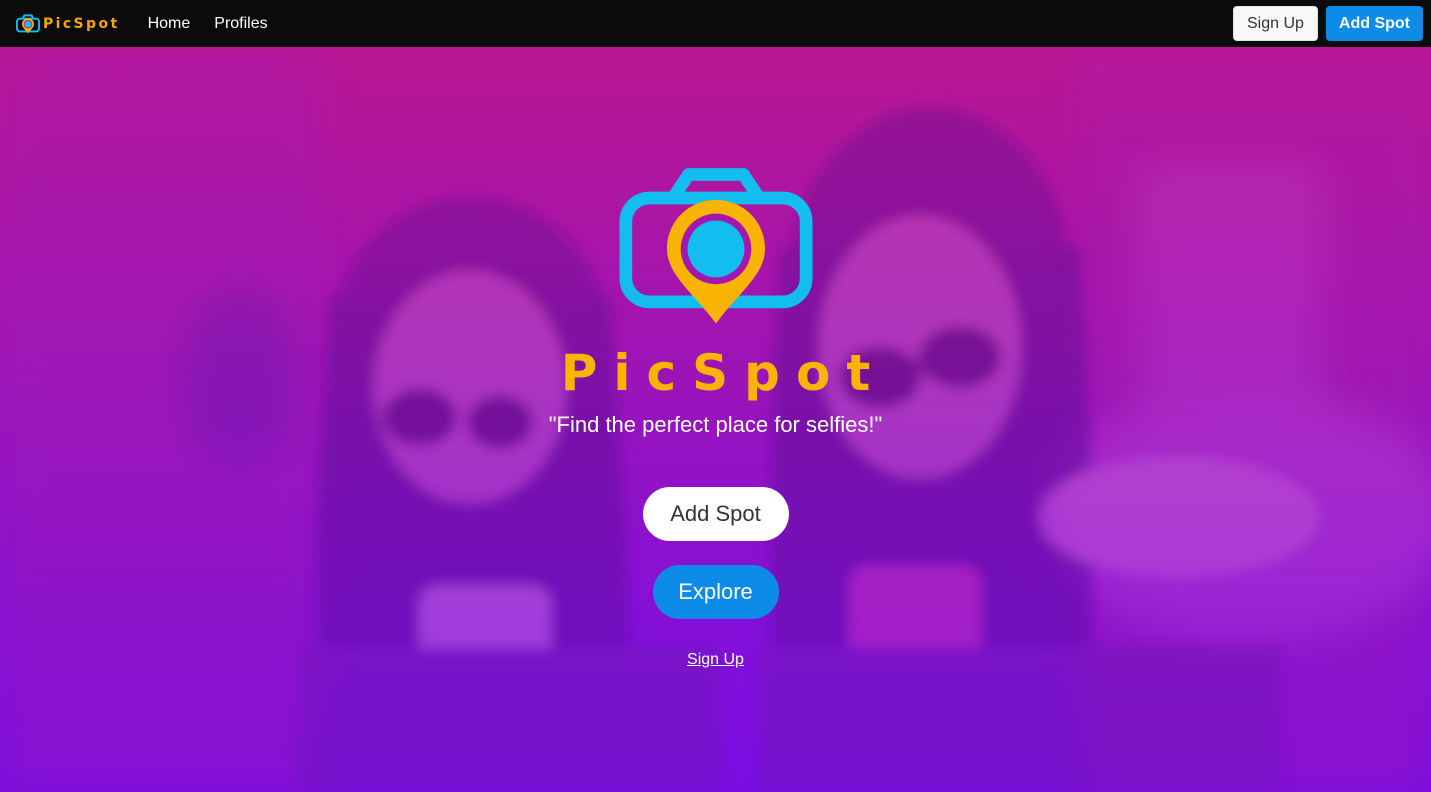  Describe the element at coordinates (715, 23) in the screenshot. I see `top-navbar: PicSpot Home Profiles Sign Up Add Spot` at that location.